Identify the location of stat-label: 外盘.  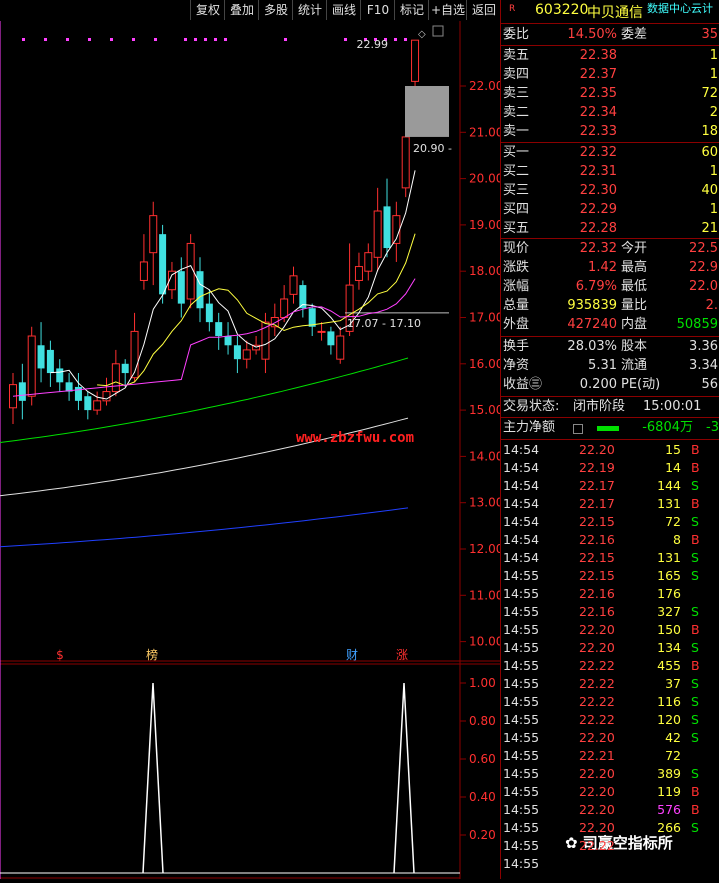
(516, 324).